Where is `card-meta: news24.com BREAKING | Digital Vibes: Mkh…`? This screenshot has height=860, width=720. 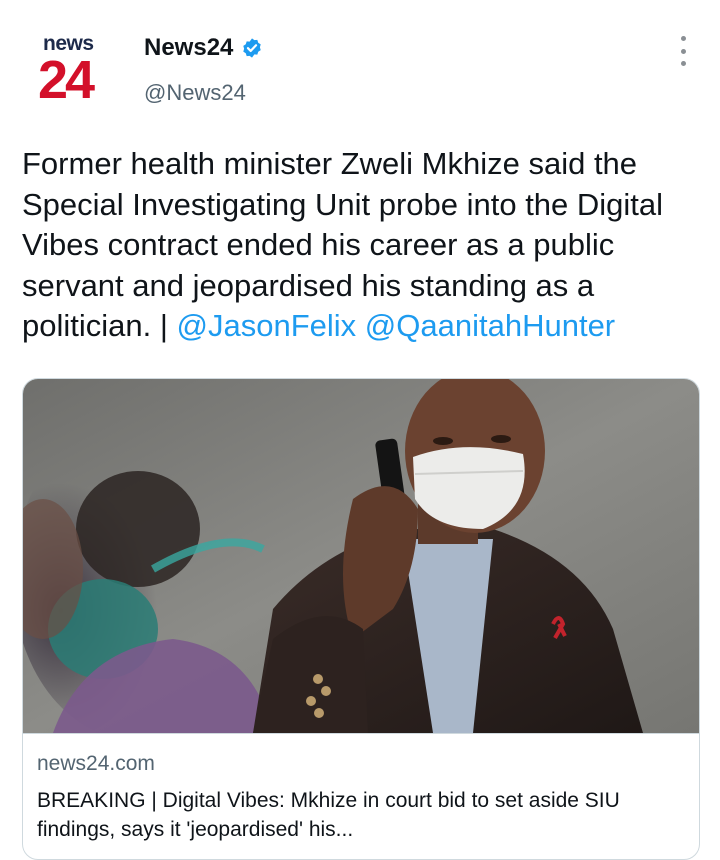 card-meta: news24.com BREAKING | Digital Vibes: Mkh… is located at coordinates (361, 787).